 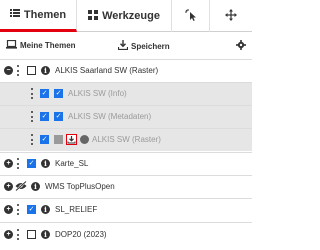 What do you see at coordinates (14, 14) in the screenshot?
I see `list-icon` at bounding box center [14, 14].